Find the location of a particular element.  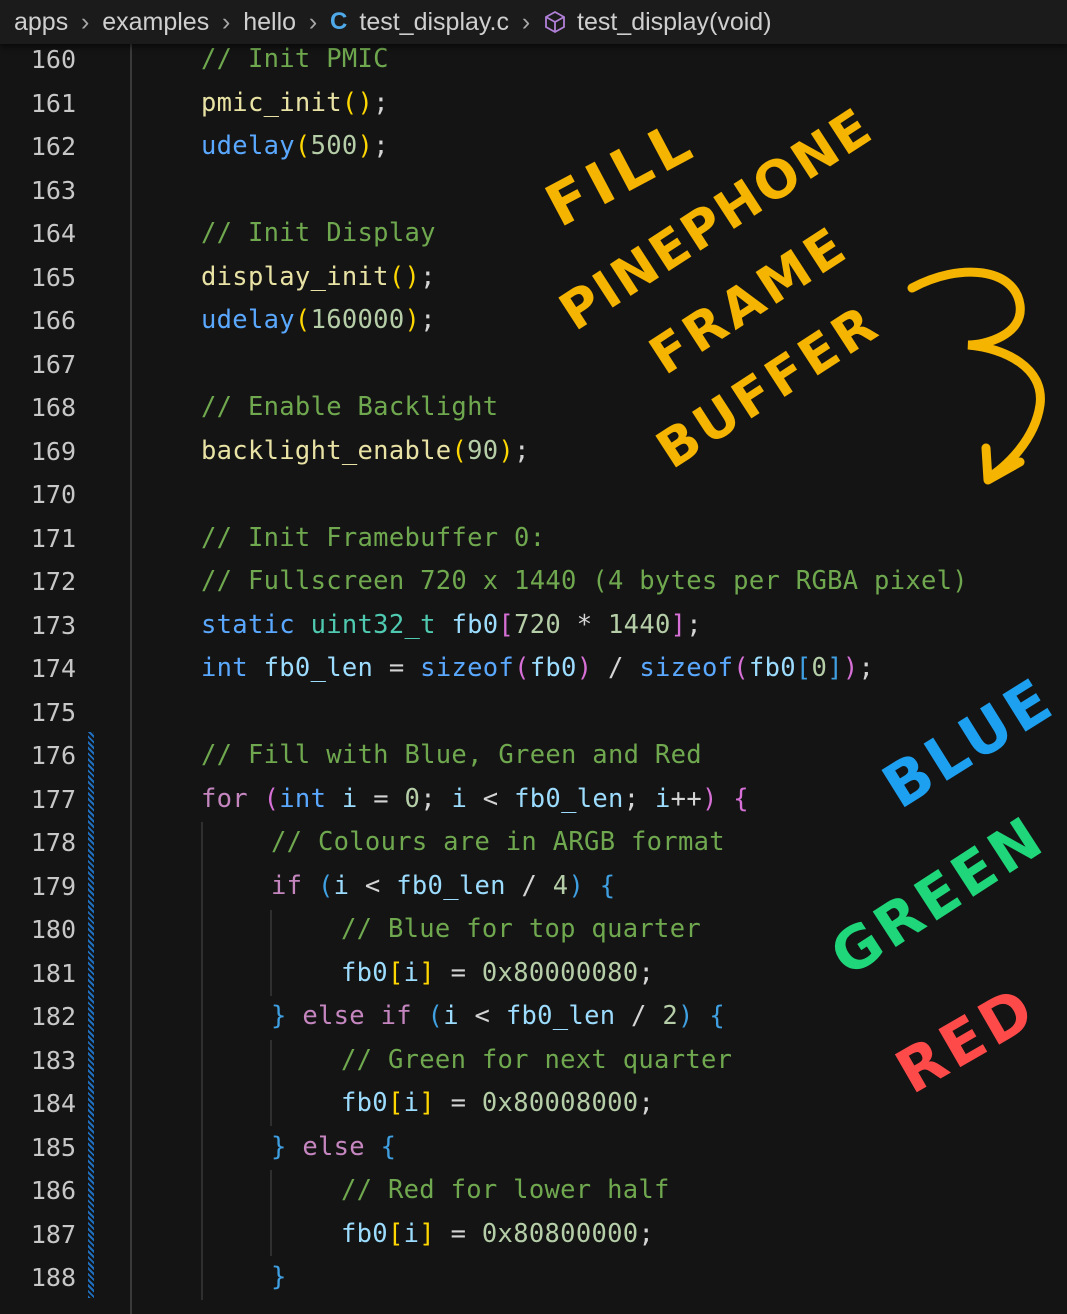

code-token: static is located at coordinates (248, 624).